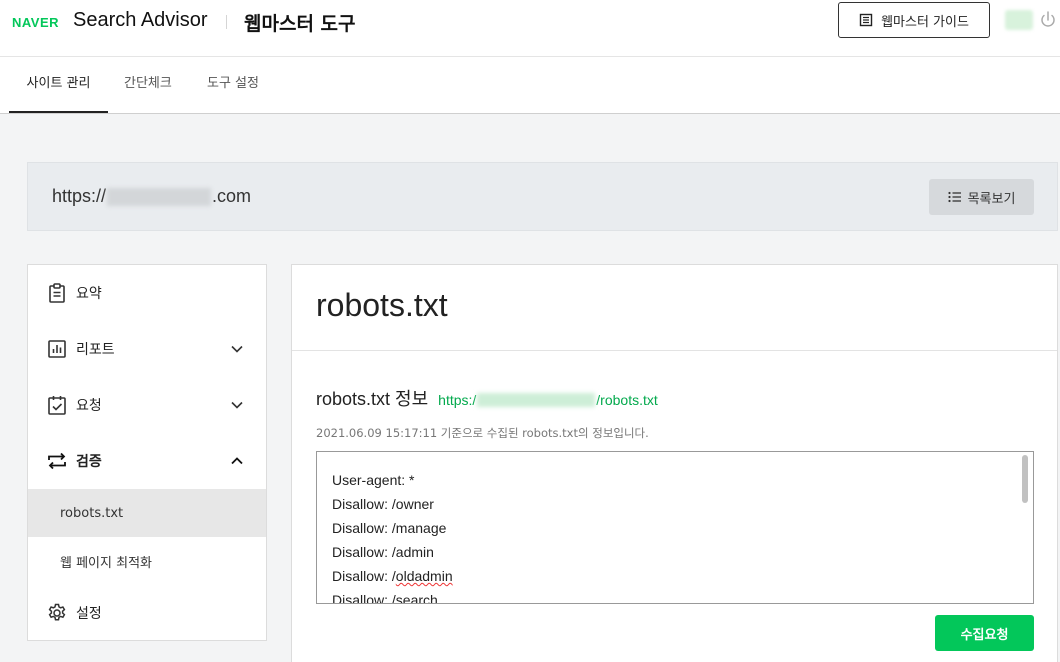 This screenshot has width=1060, height=662. Describe the element at coordinates (79, 196) in the screenshot. I see `site-url-prefix: https://` at that location.